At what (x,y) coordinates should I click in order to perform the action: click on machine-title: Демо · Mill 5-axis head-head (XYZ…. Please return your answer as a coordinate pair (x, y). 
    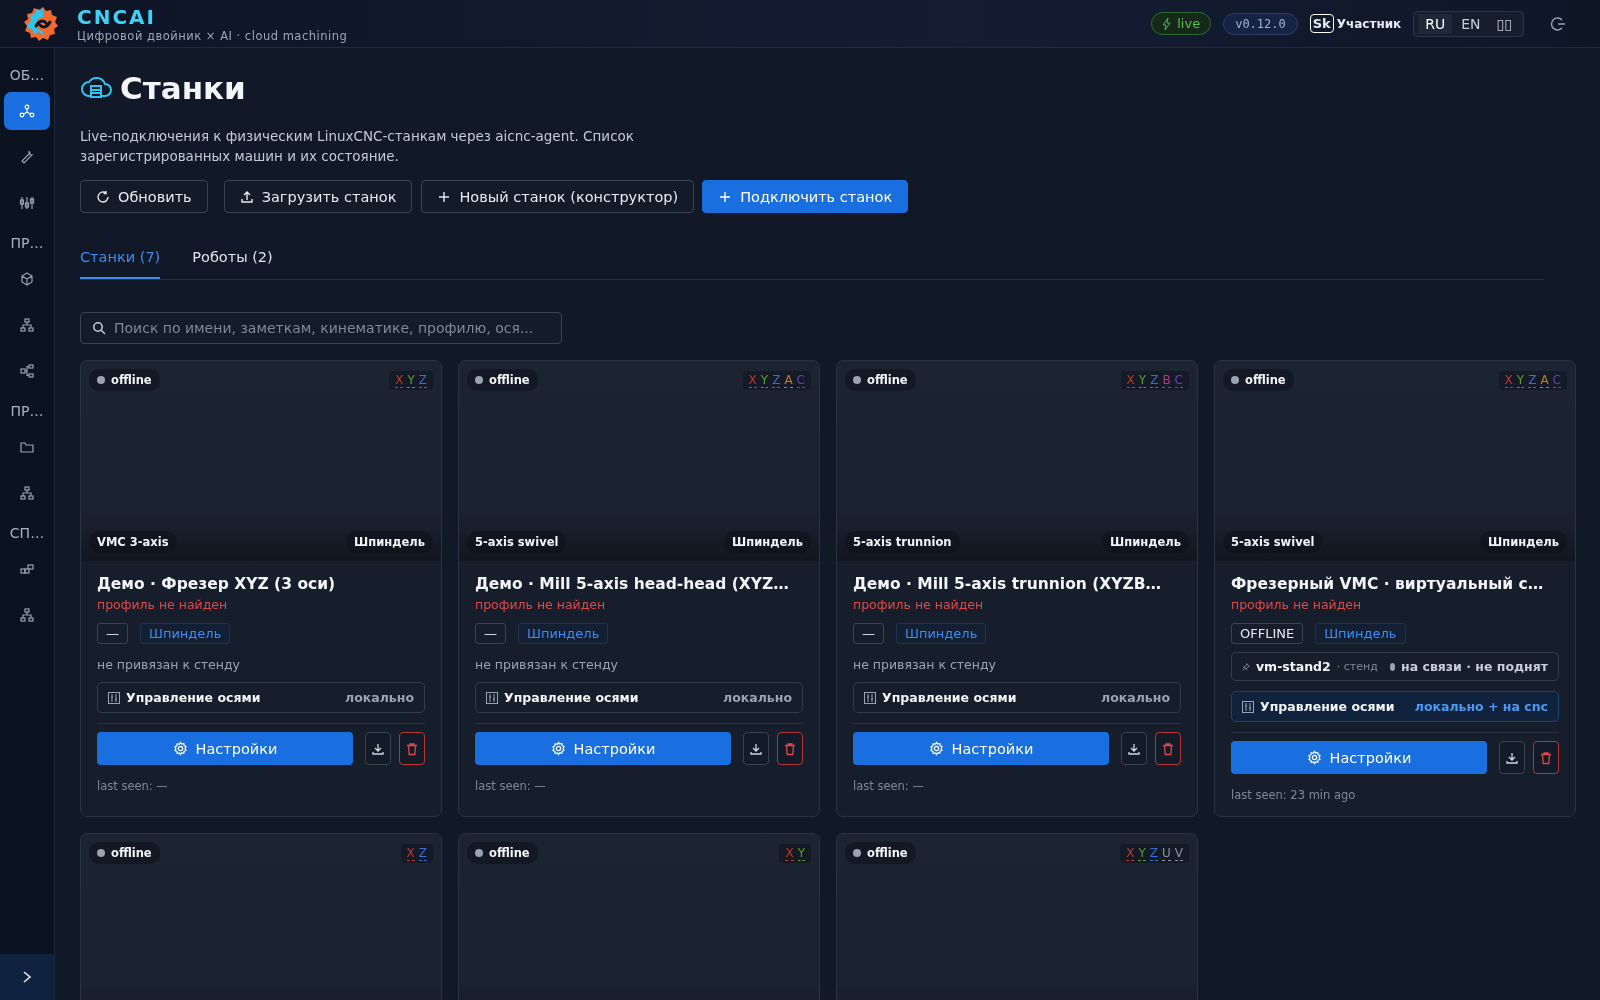
    Looking at the image, I should click on (632, 584).